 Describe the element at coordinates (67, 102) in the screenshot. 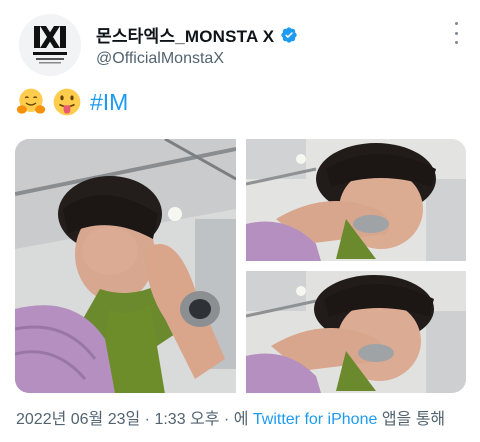

I see `tongue-out-emoji` at that location.